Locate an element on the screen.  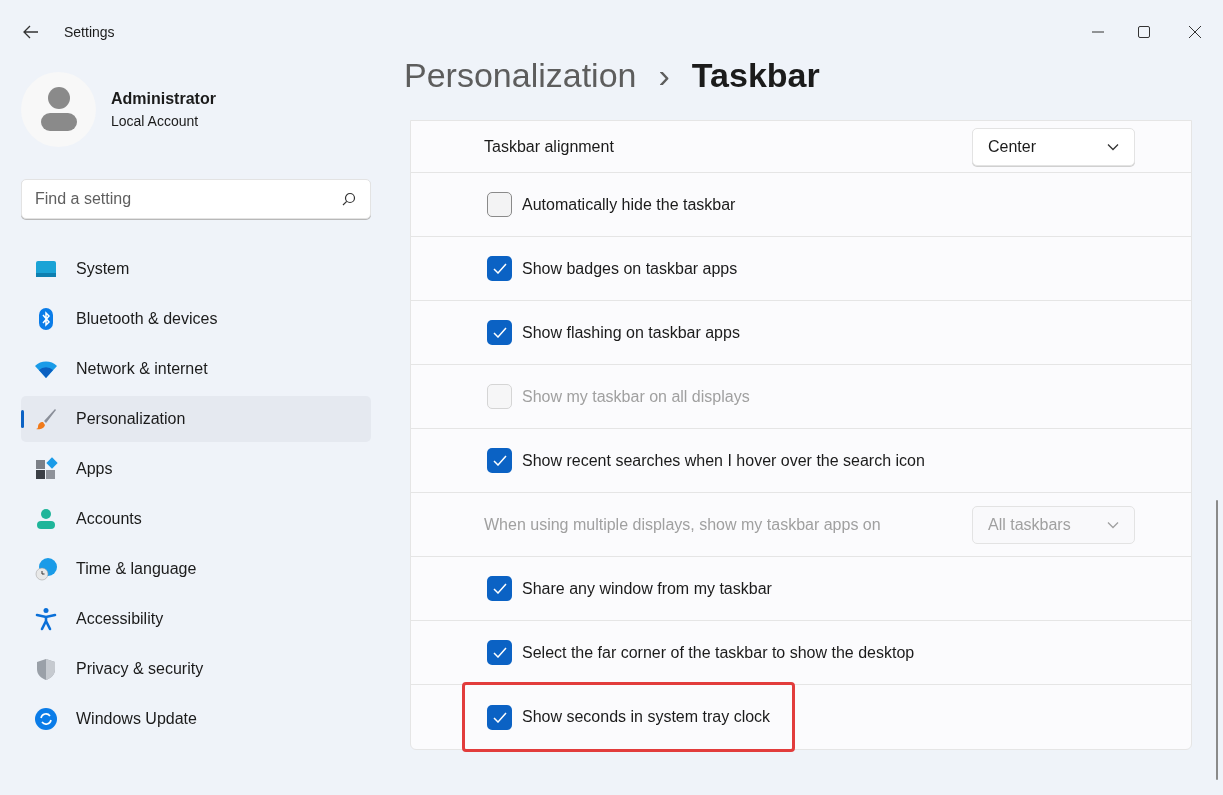
accessibility-icon is located at coordinates (46, 619).